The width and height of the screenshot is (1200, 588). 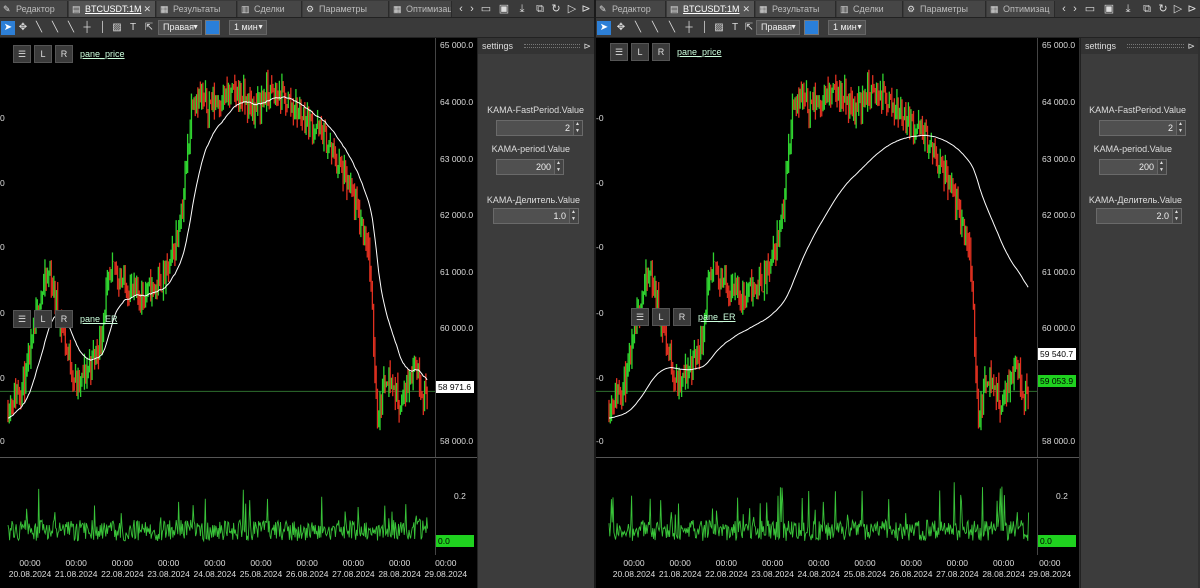 I want to click on param-input: 2.0 ▲ ▼, so click(x=1139, y=216).